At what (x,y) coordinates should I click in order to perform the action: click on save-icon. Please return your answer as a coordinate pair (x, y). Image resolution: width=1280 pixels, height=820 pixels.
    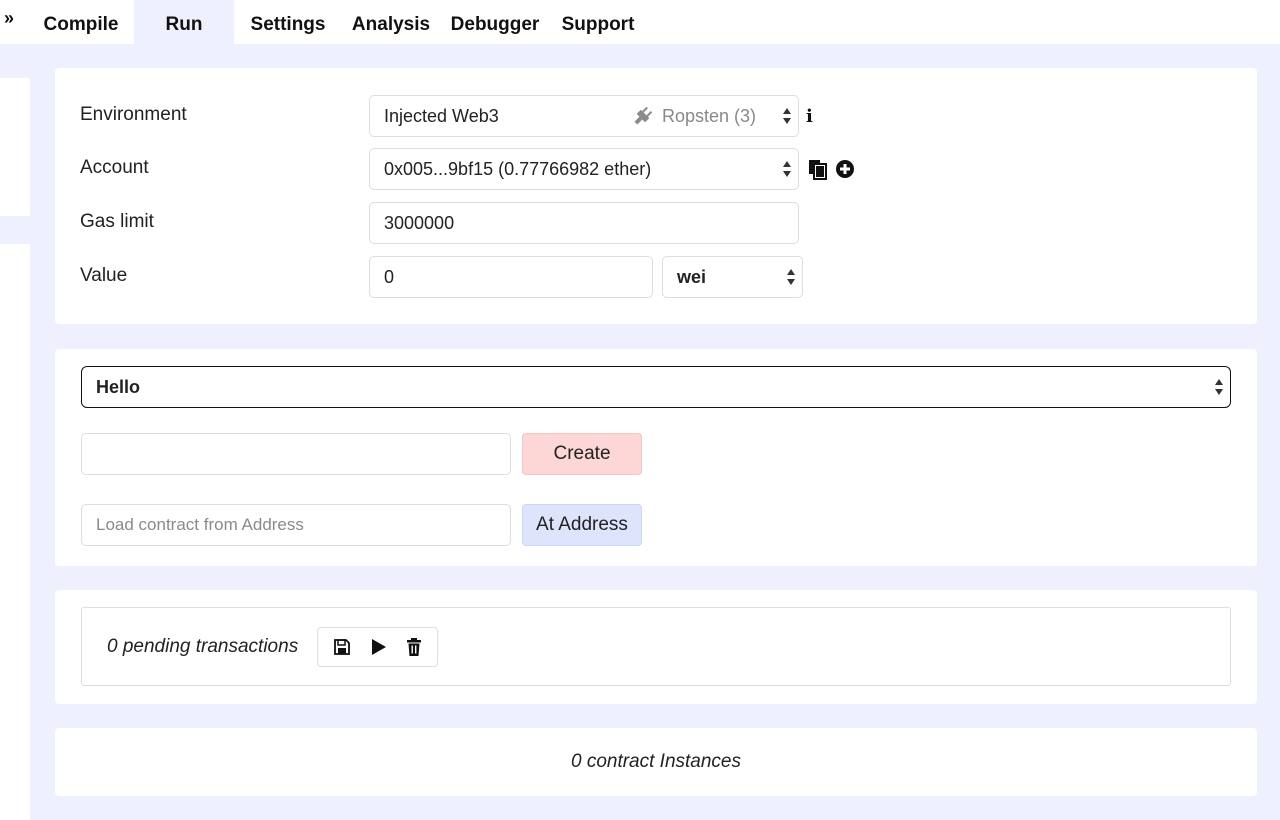
    Looking at the image, I should click on (342, 647).